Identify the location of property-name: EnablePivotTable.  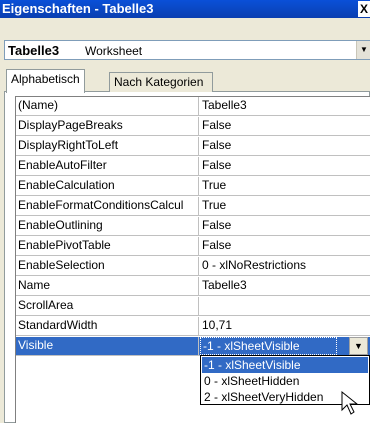
(64, 245).